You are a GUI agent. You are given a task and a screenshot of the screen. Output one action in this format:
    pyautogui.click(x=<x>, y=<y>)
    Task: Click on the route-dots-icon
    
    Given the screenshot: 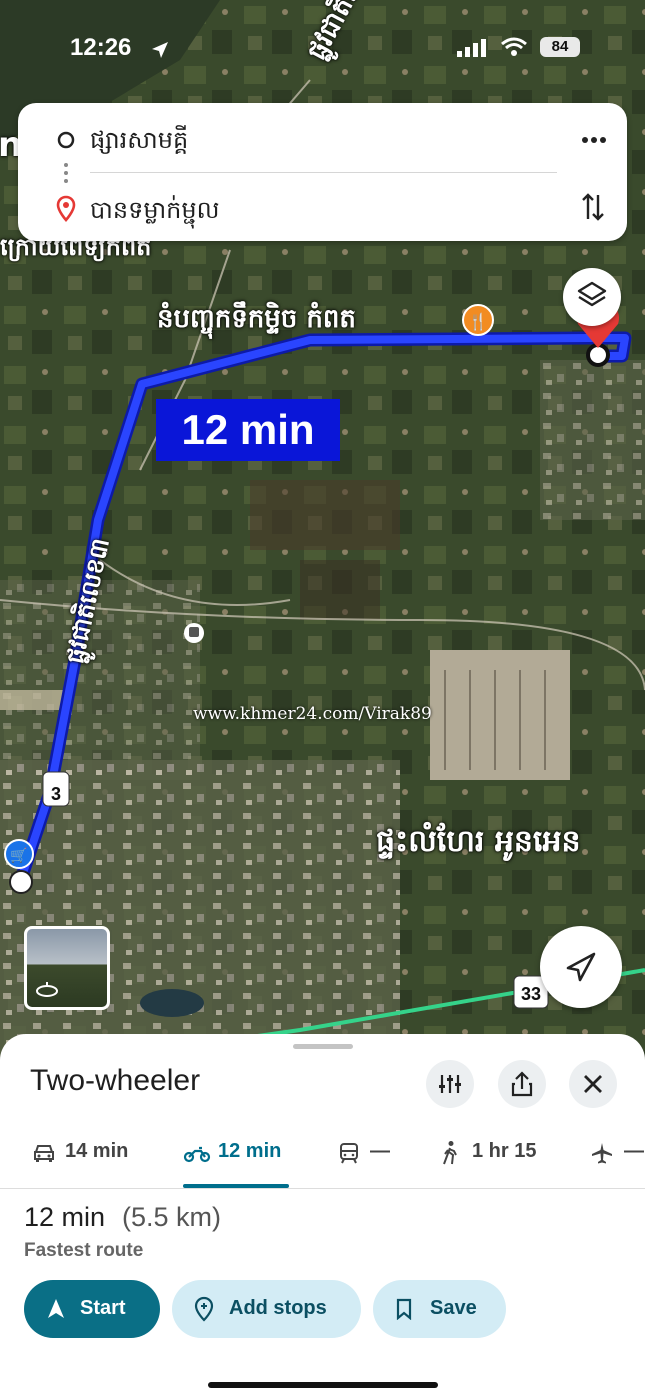 What is the action you would take?
    pyautogui.click(x=66, y=173)
    